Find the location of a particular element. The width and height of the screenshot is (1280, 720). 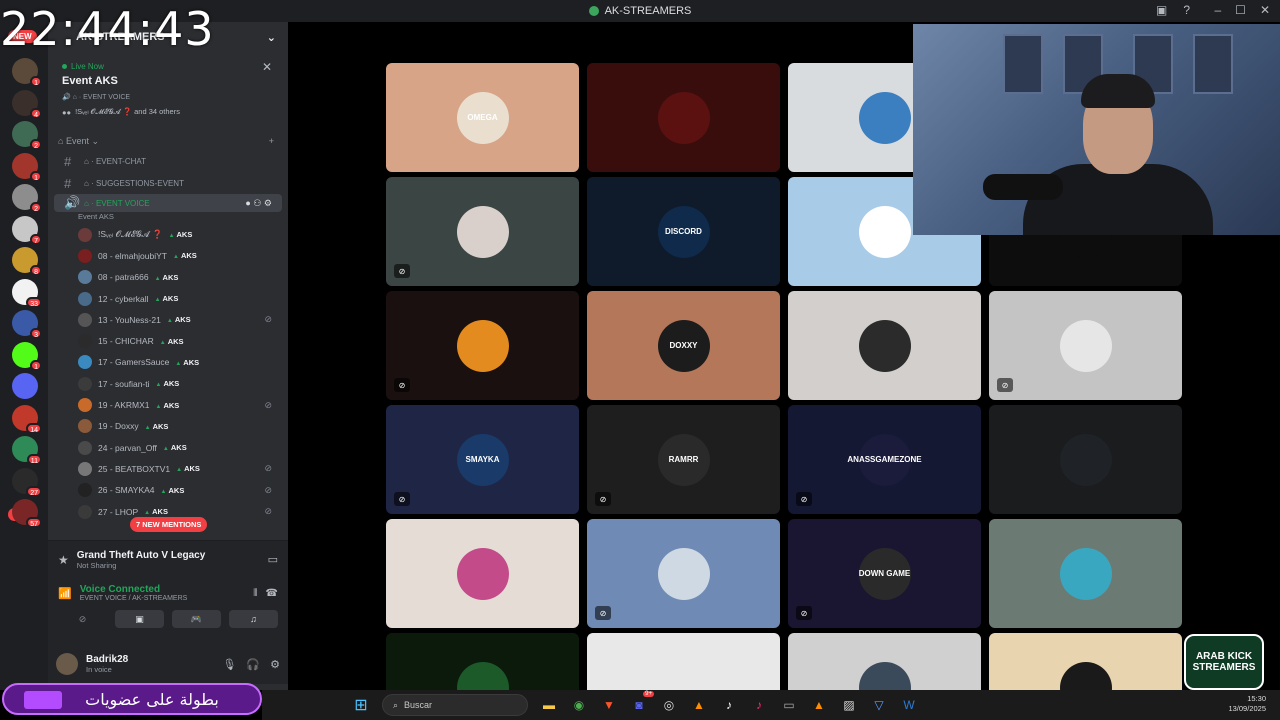

microphone-arm is located at coordinates (1023, 187).